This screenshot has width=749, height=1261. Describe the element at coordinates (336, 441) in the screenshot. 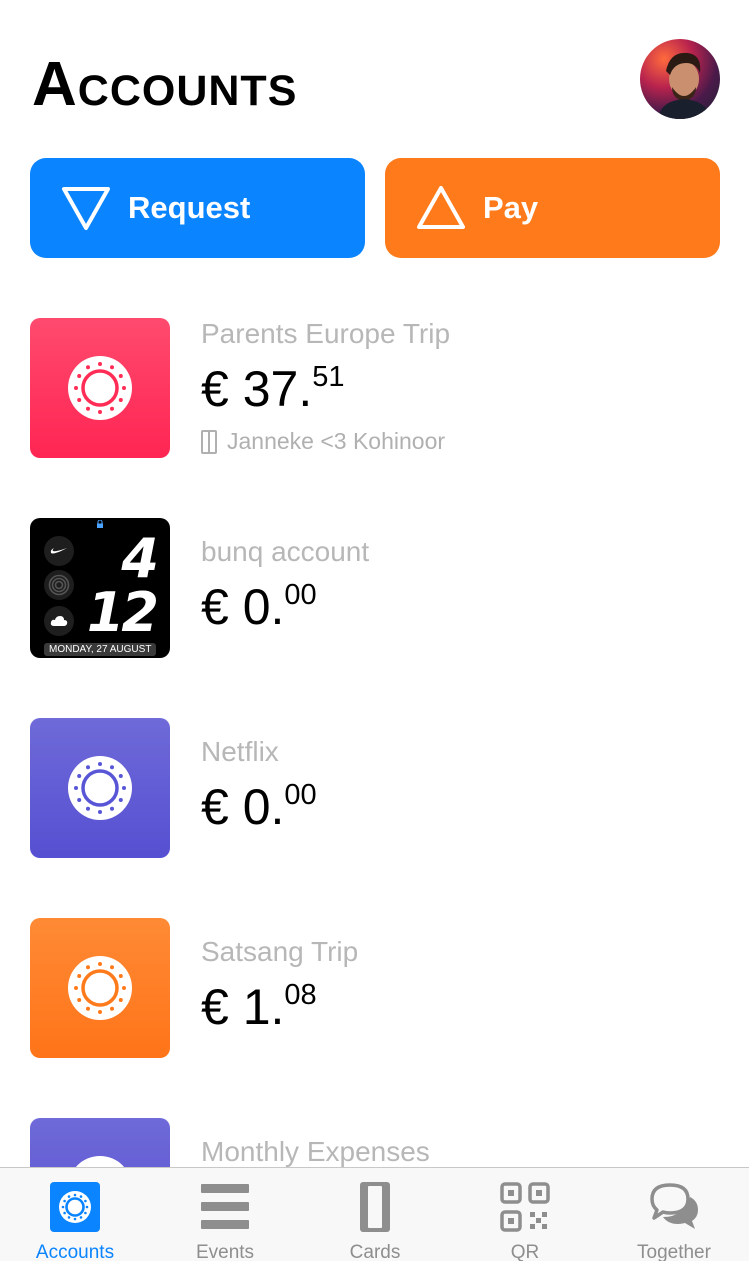

I see `connected-card-label: Janneke <3 Kohinoor` at that location.